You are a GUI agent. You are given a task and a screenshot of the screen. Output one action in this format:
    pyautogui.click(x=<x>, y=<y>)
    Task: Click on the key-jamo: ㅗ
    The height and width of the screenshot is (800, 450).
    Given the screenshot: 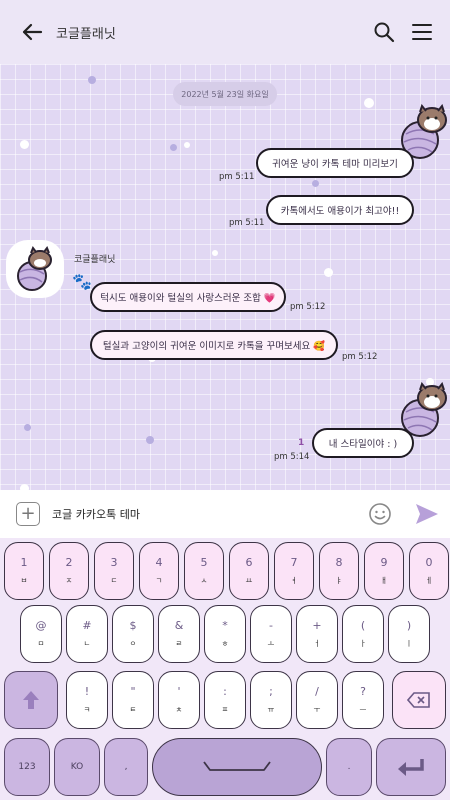 What is the action you would take?
    pyautogui.click(x=271, y=643)
    